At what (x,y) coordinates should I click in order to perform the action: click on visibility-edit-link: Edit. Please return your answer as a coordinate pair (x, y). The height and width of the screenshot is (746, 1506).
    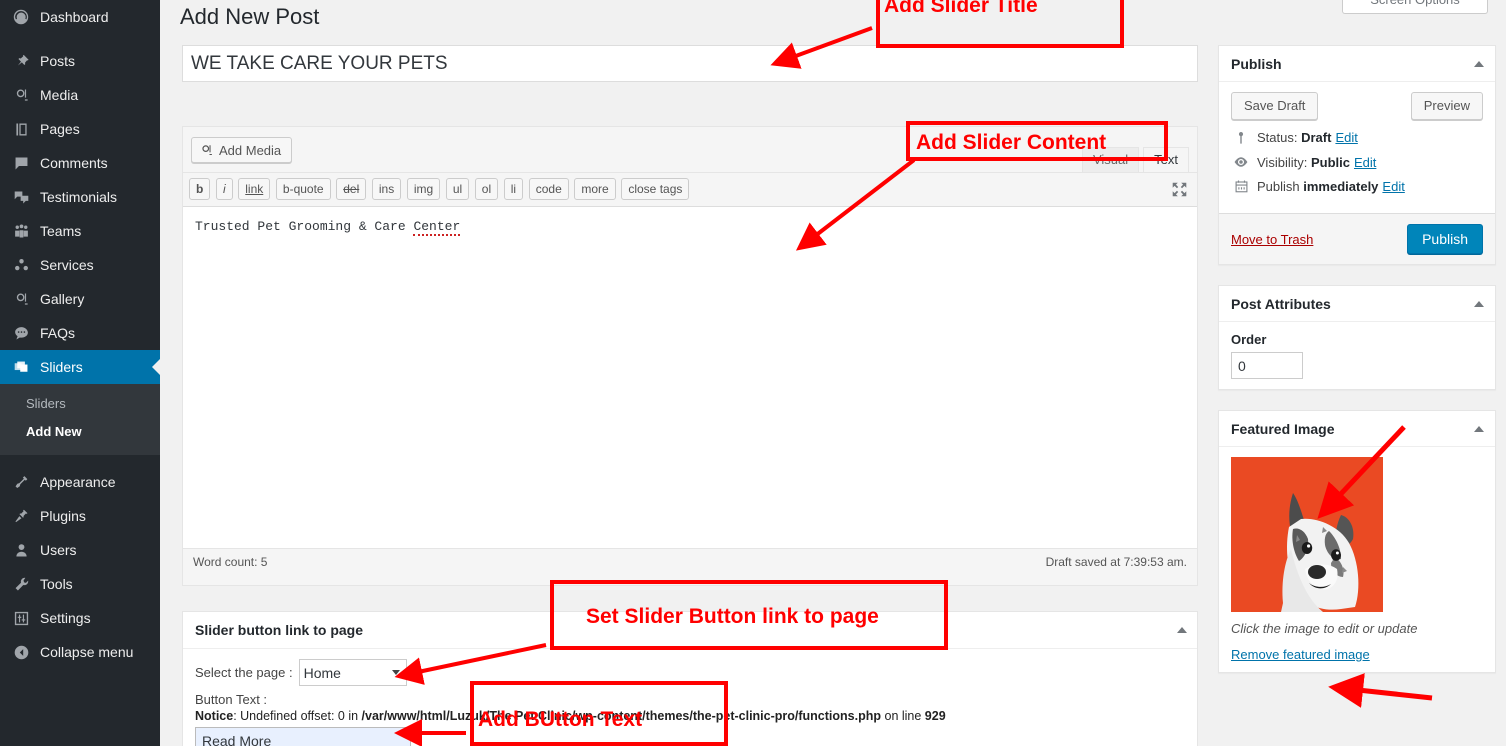
    Looking at the image, I should click on (1365, 162).